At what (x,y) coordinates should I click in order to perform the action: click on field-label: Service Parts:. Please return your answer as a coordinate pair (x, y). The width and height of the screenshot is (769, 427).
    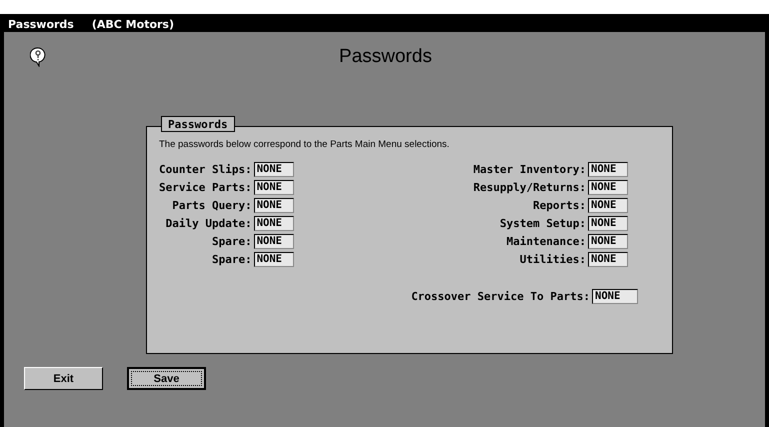
    Looking at the image, I should click on (205, 187).